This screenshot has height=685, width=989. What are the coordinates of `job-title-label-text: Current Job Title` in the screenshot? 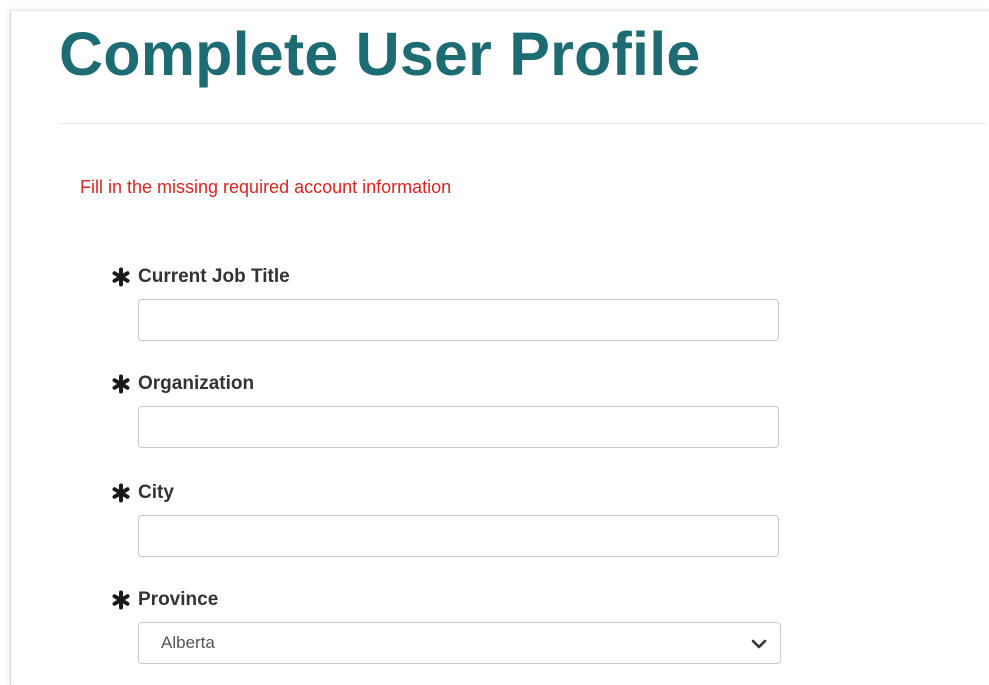 It's located at (214, 276).